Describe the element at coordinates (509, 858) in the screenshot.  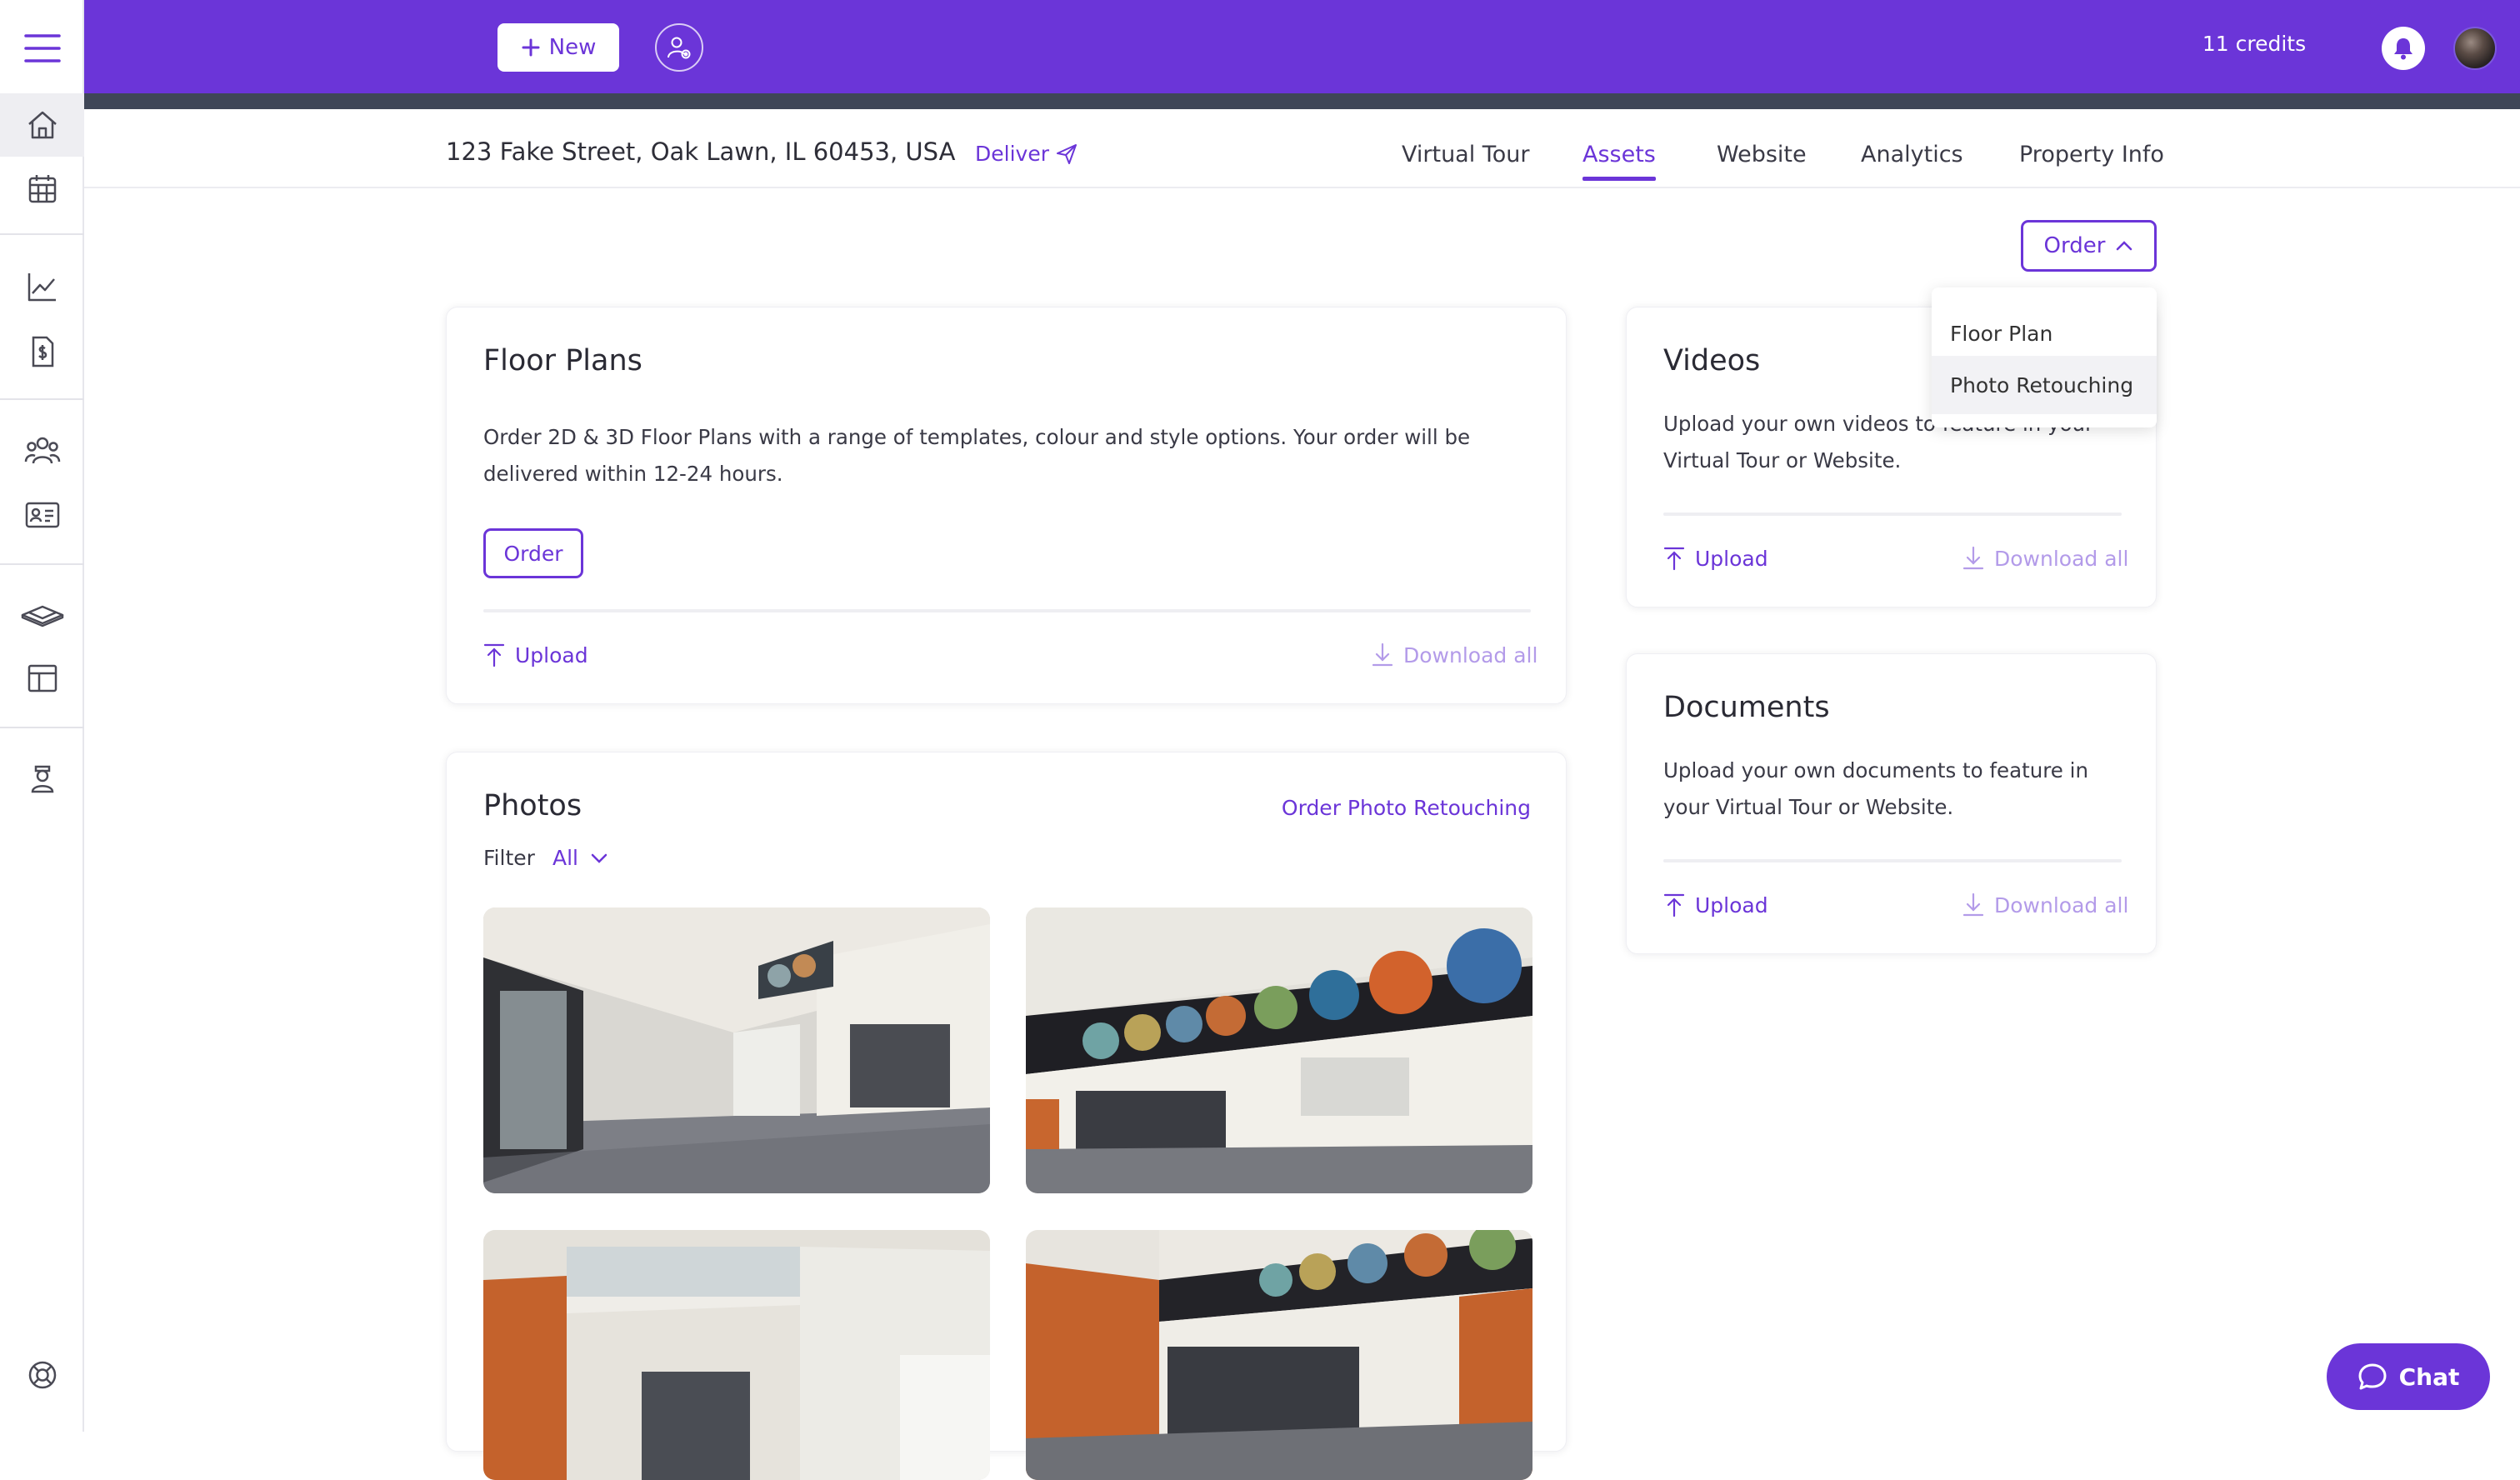
I see `filter-label: Filter` at that location.